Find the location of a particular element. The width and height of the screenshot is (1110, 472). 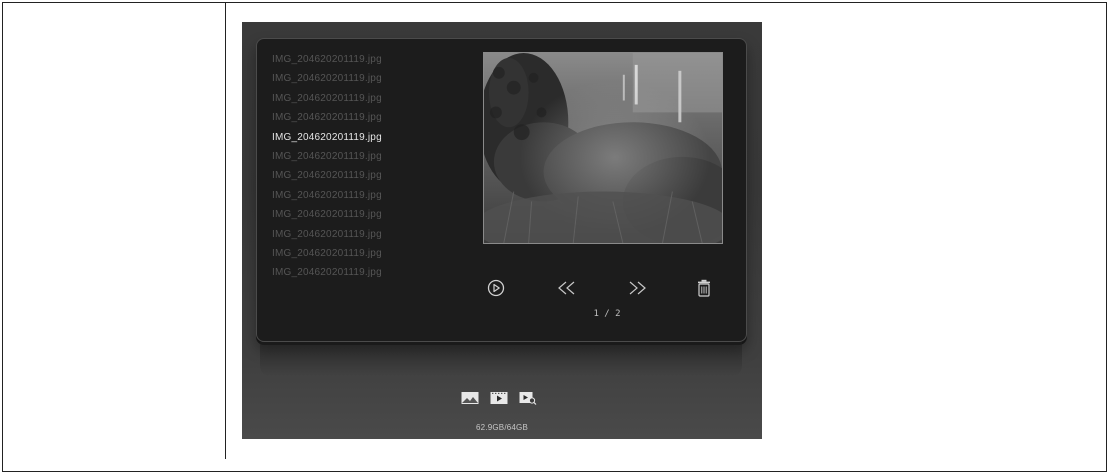

panel-reflection is located at coordinates (501, 359).